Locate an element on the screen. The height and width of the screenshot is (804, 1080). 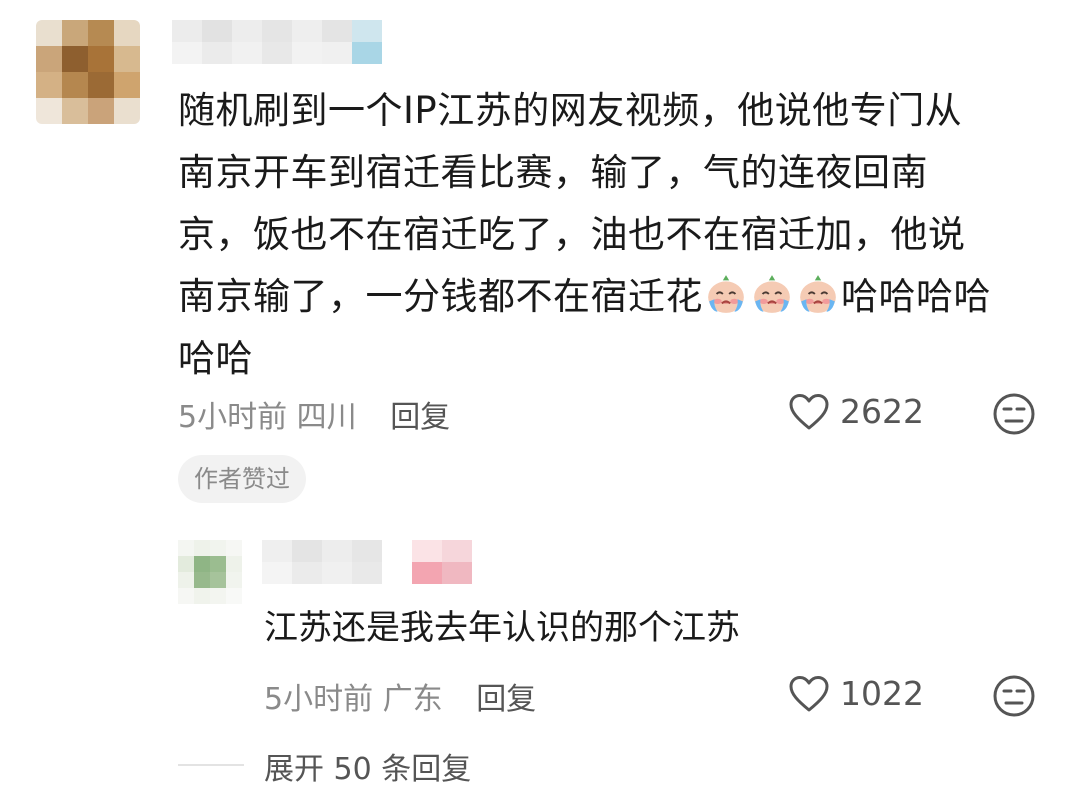
author-liked-badge: 作者赞过 is located at coordinates (242, 479).